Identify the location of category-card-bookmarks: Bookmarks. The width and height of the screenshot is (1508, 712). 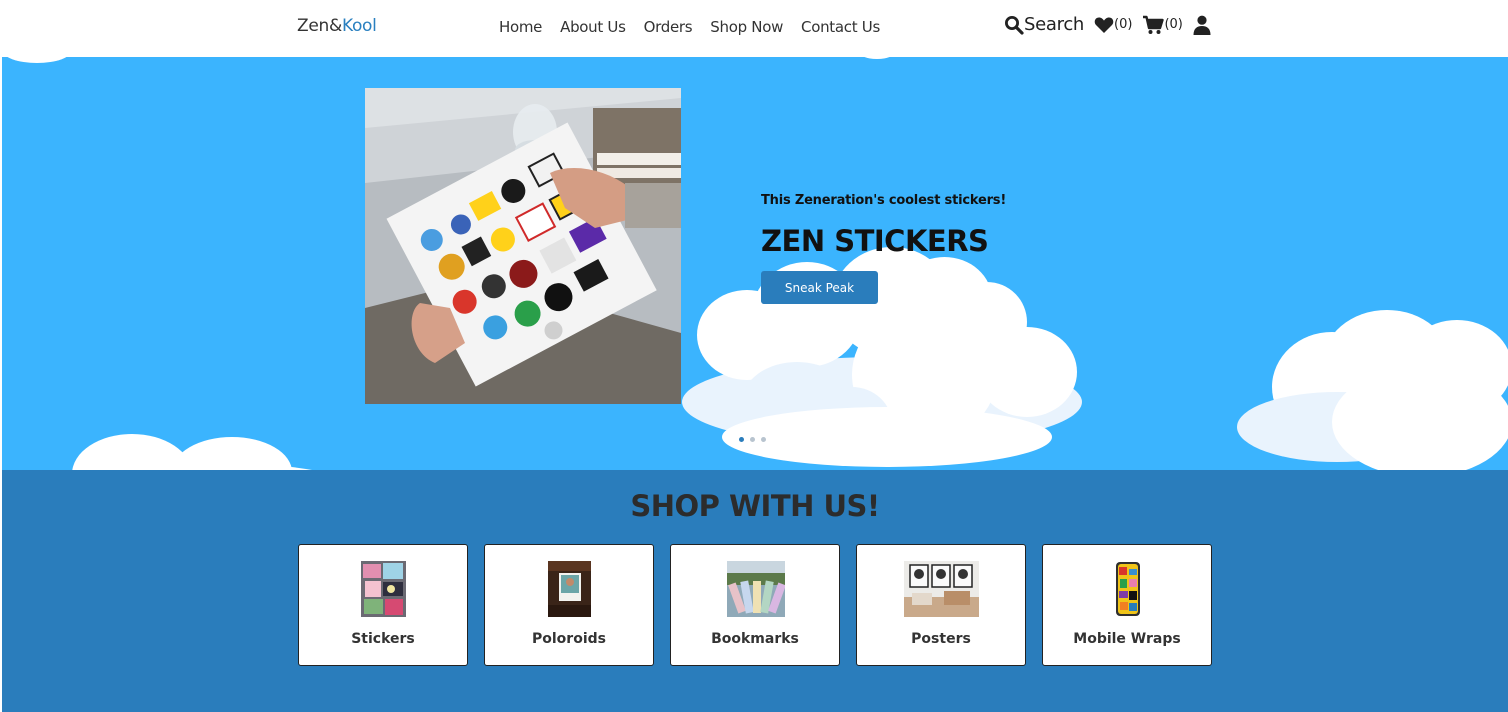
(755, 605).